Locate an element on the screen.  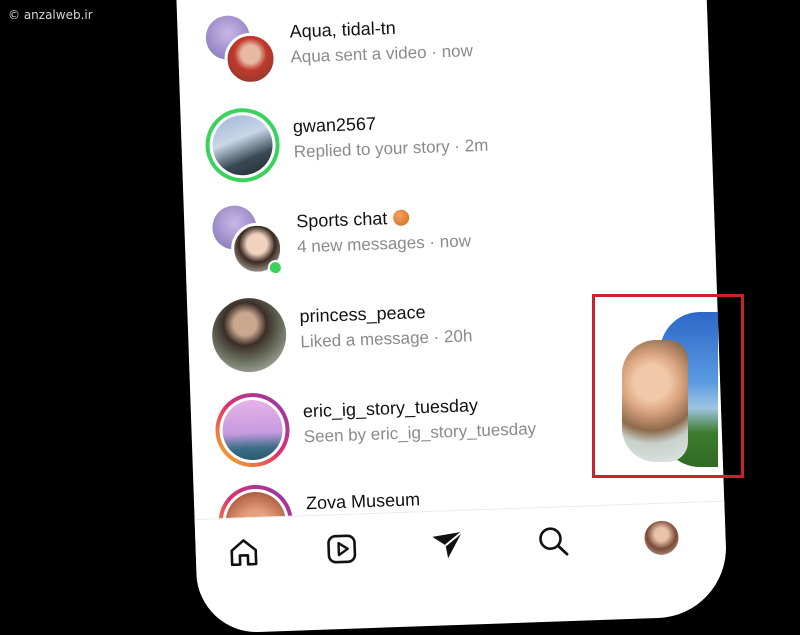
search-icon is located at coordinates (554, 541).